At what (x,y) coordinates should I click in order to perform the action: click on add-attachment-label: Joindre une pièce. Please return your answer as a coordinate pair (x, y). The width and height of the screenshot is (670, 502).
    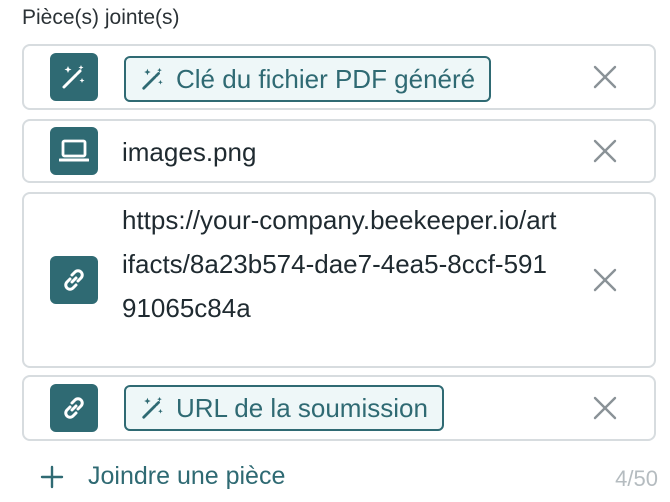
    Looking at the image, I should click on (187, 476).